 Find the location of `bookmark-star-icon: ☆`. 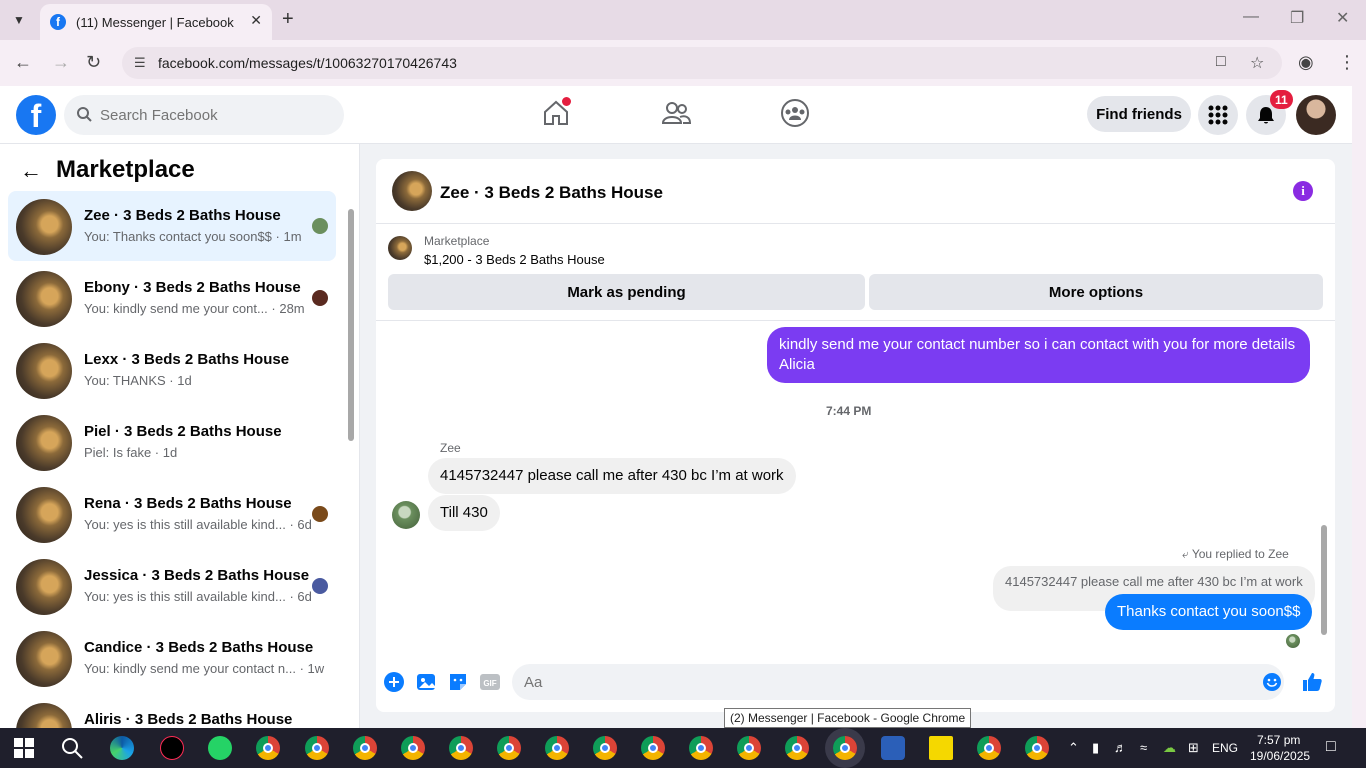

bookmark-star-icon: ☆ is located at coordinates (1257, 63).